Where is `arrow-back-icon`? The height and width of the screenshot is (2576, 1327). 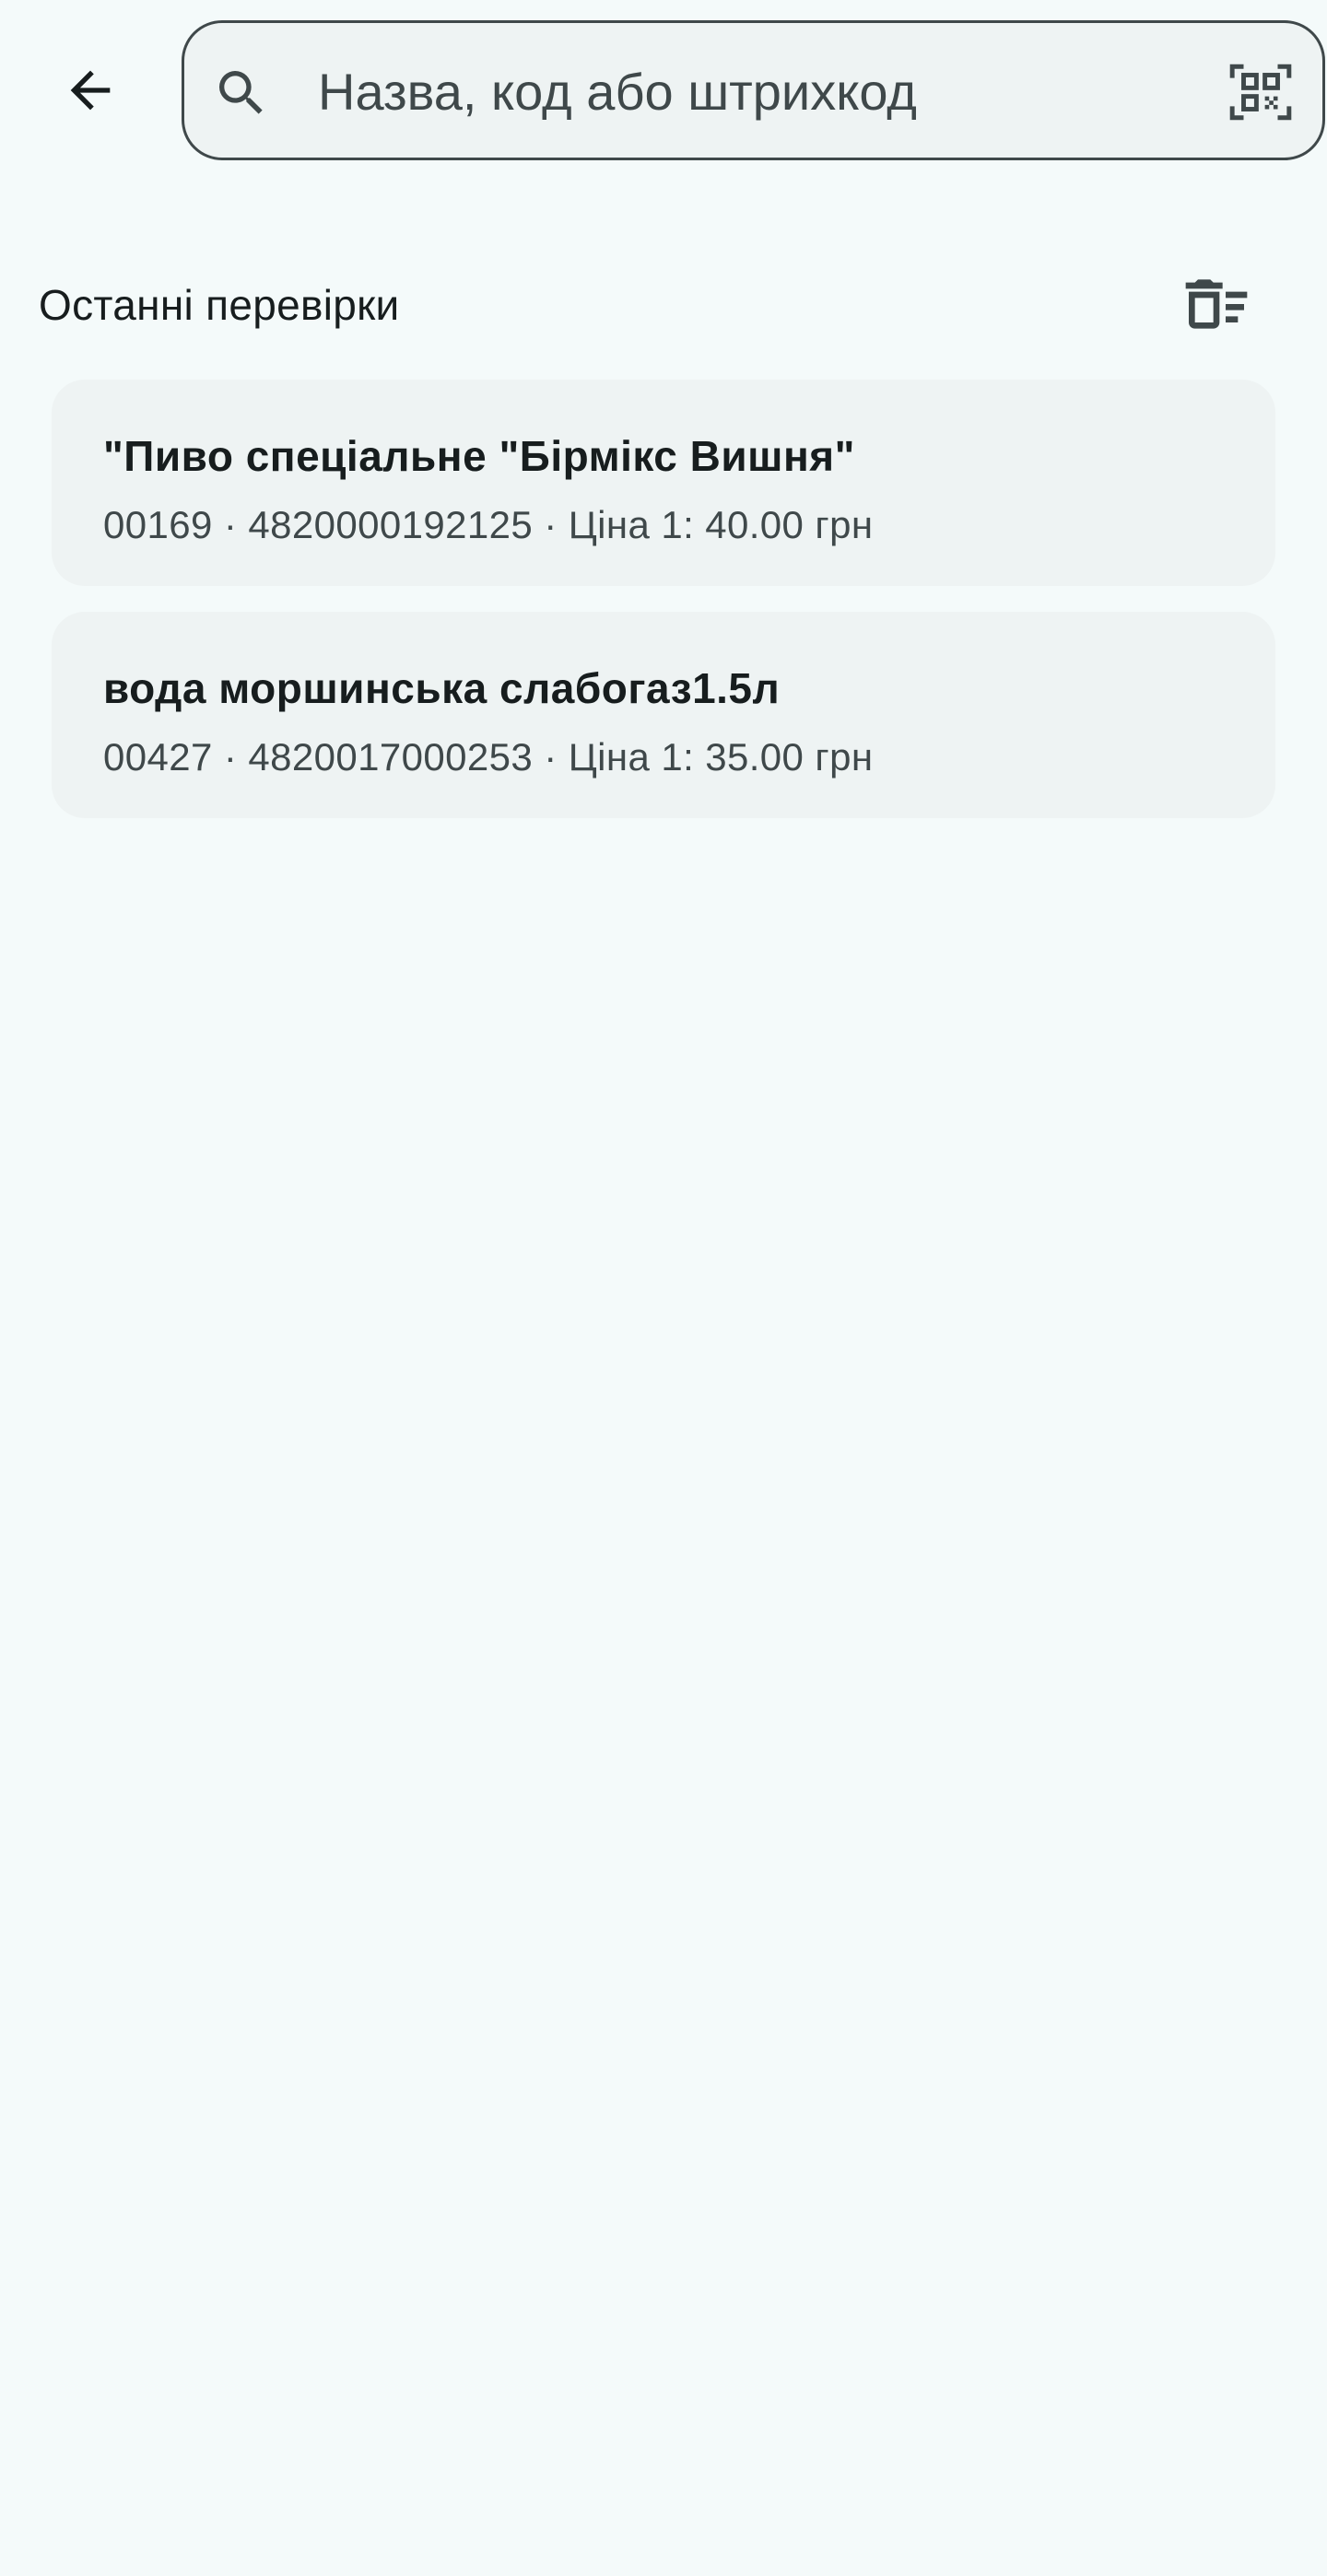
arrow-back-icon is located at coordinates (90, 90).